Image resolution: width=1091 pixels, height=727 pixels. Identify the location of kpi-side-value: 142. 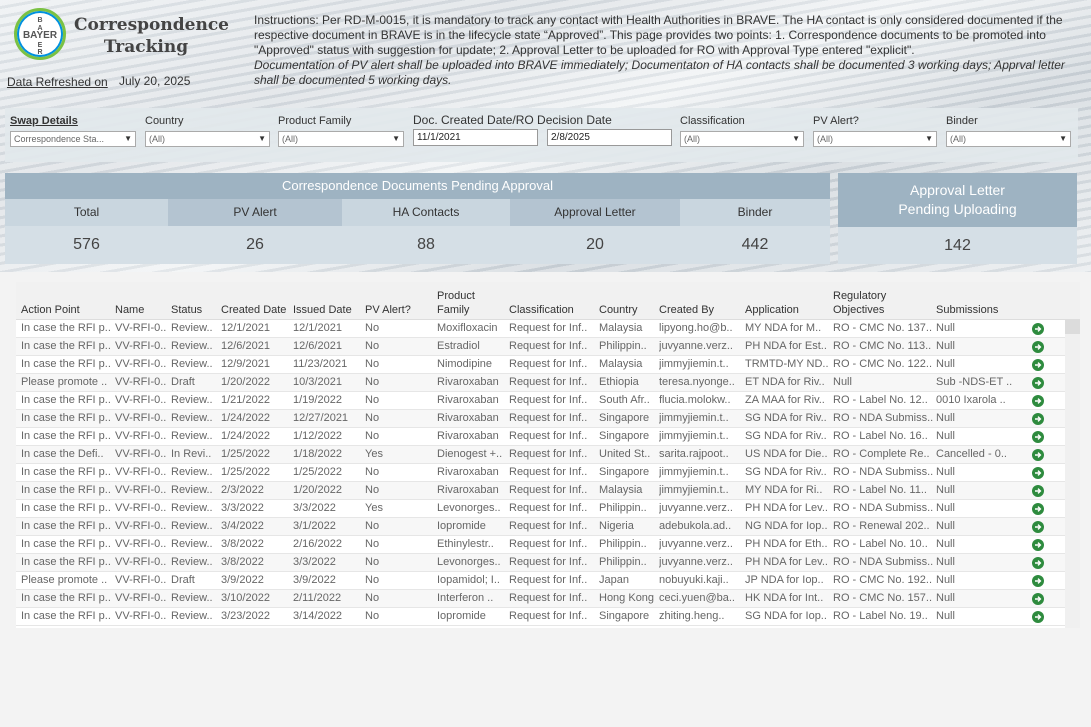
(957, 245).